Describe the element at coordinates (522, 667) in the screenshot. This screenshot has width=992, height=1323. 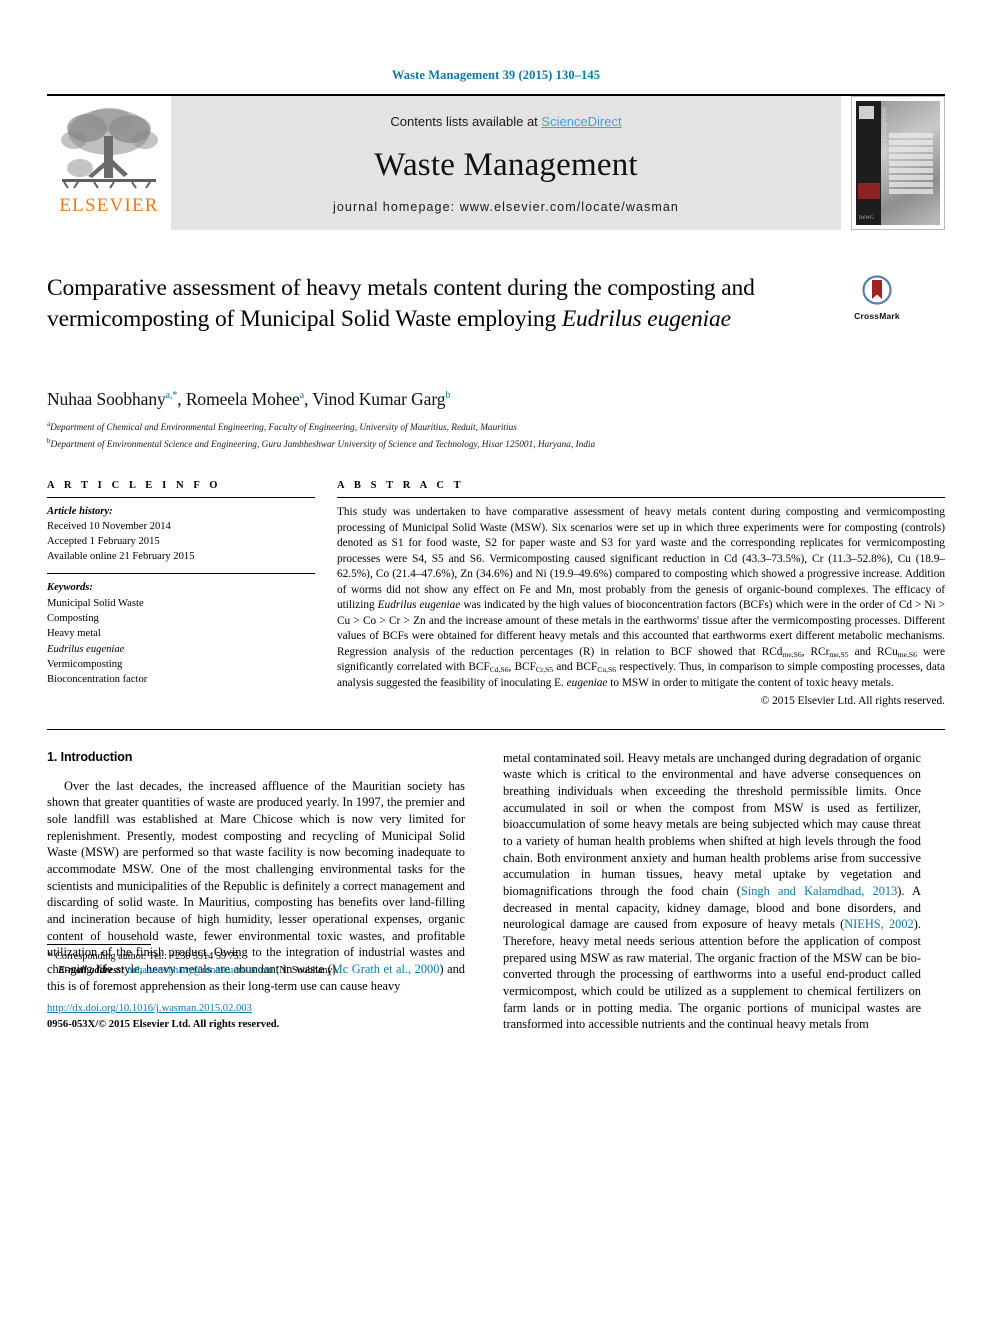
I see `abstract-seg: , BCF` at that location.